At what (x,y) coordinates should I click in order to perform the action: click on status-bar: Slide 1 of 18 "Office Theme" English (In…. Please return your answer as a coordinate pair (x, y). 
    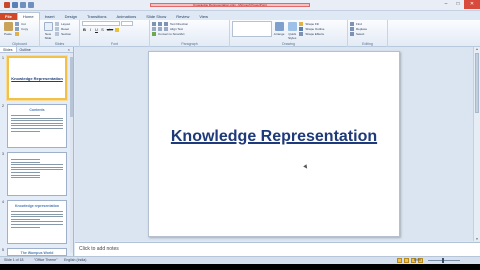
    Looking at the image, I should click on (240, 260).